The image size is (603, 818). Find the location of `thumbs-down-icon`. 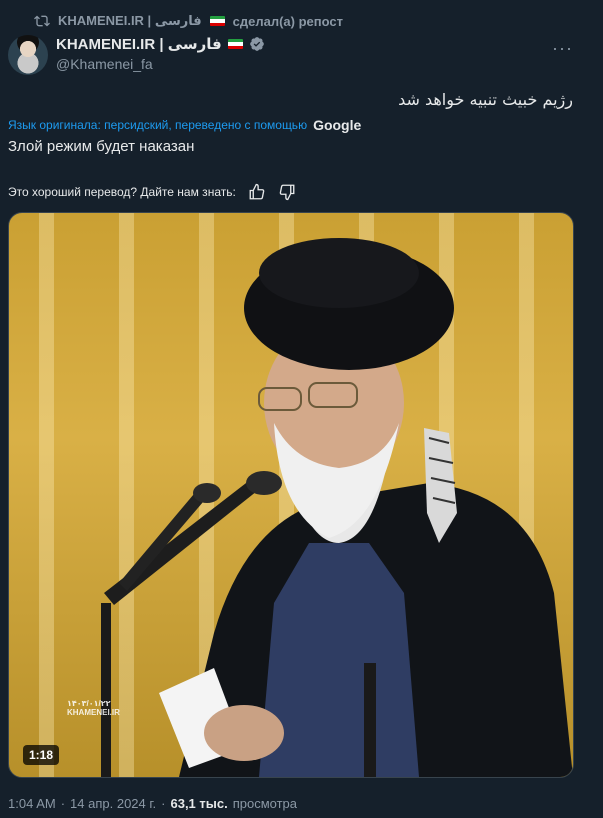

thumbs-down-icon is located at coordinates (287, 192).